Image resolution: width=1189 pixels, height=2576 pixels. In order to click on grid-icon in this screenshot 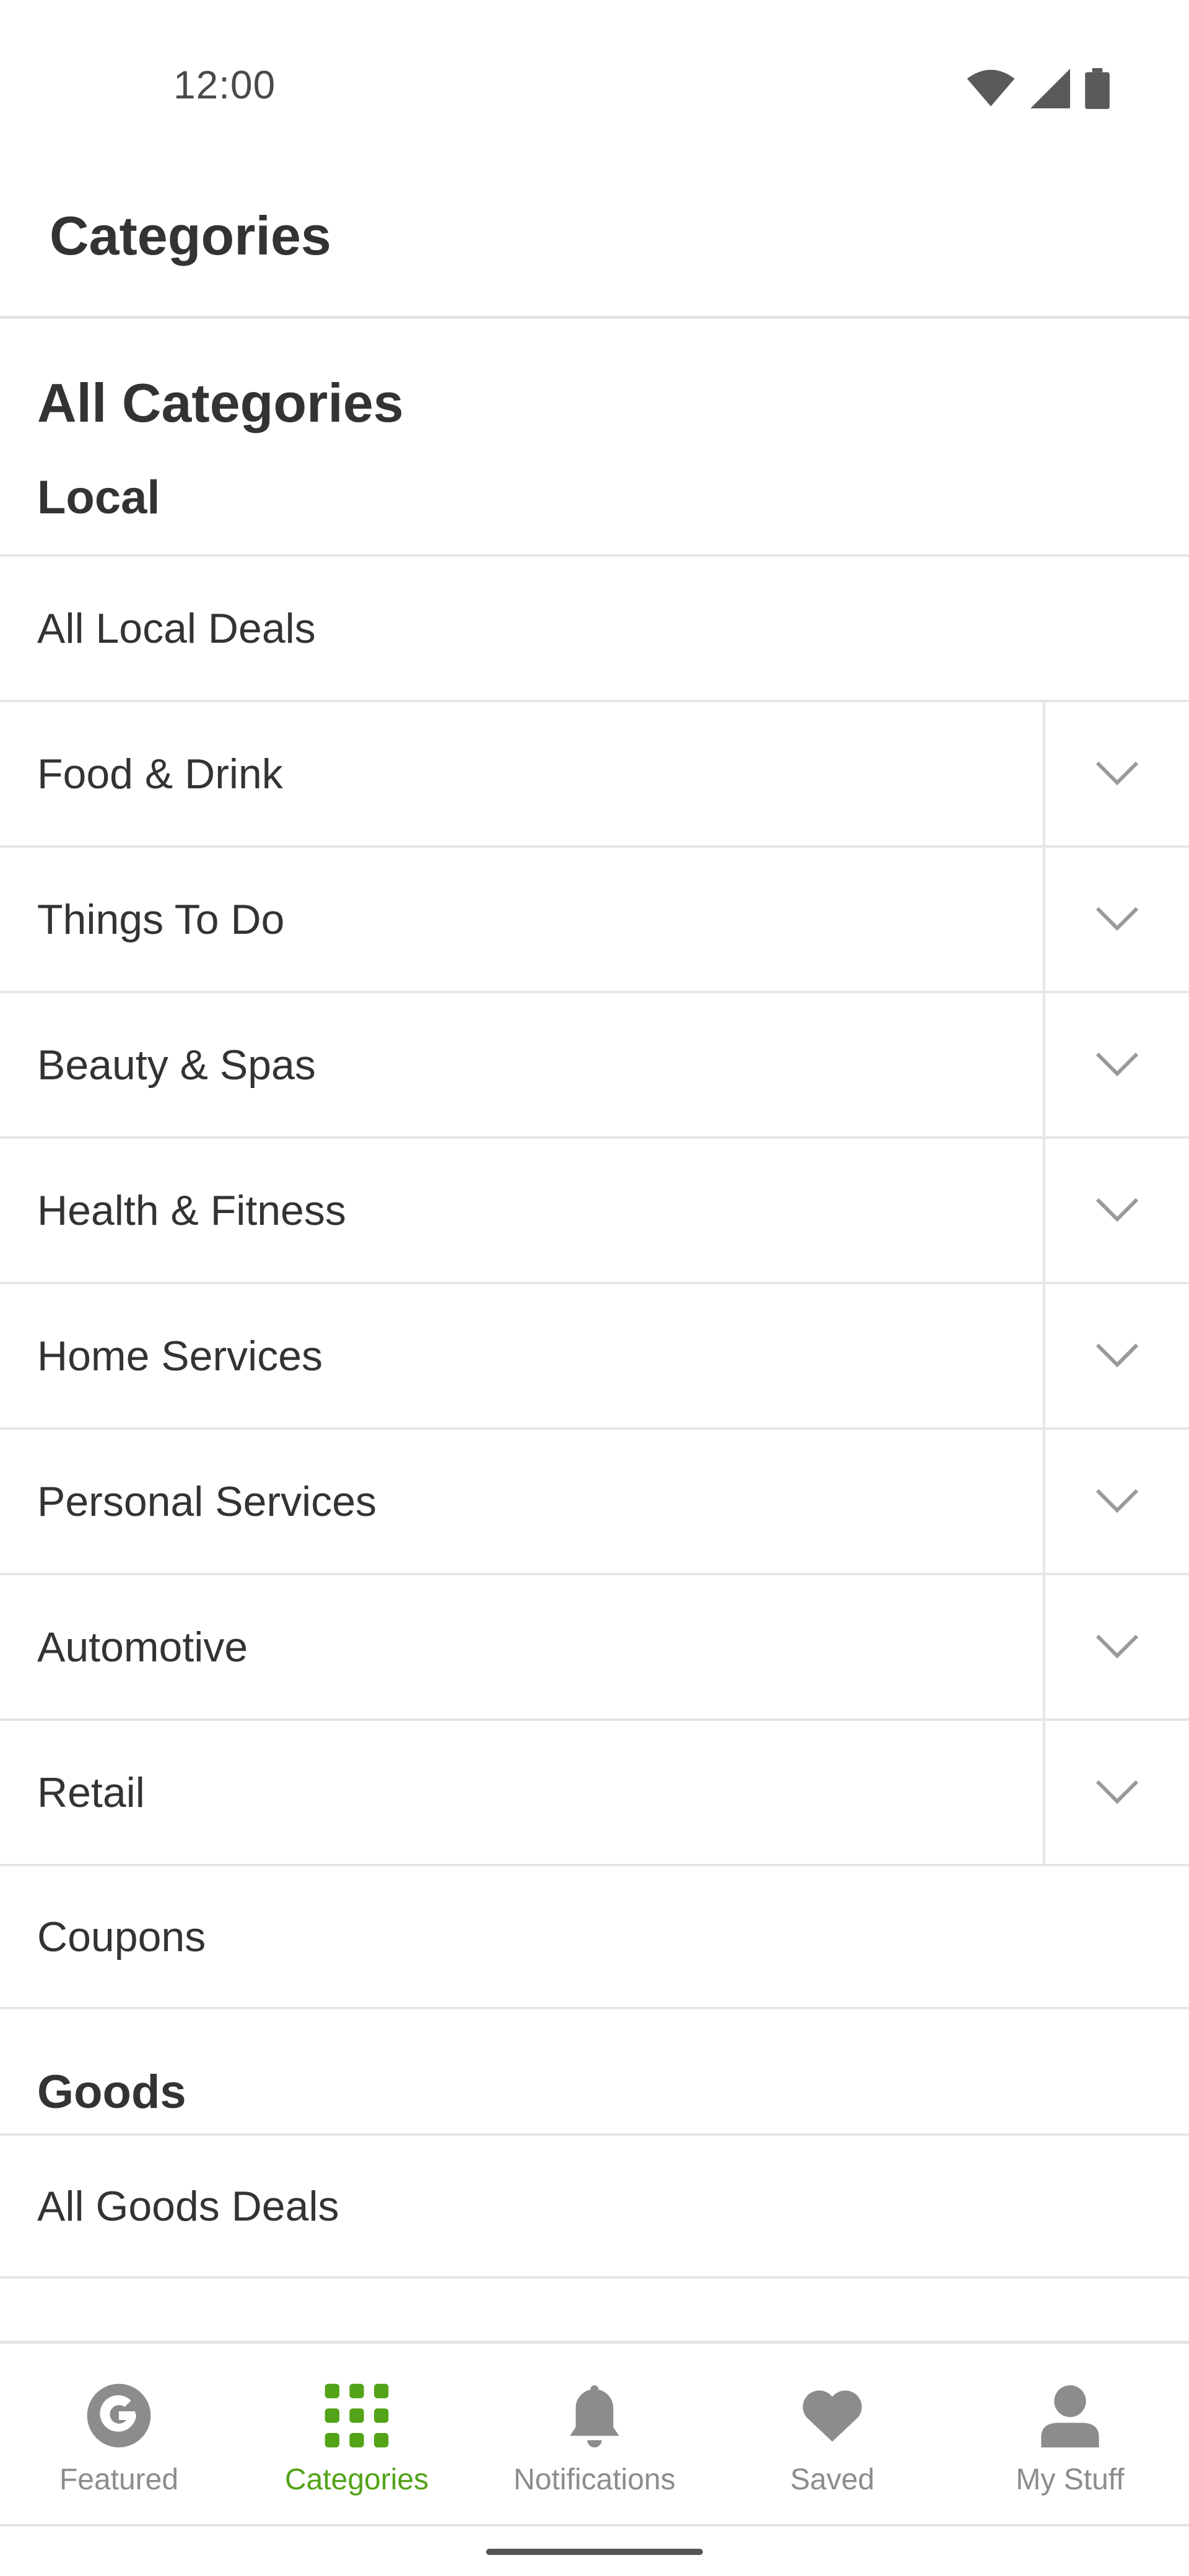, I will do `click(356, 2415)`.